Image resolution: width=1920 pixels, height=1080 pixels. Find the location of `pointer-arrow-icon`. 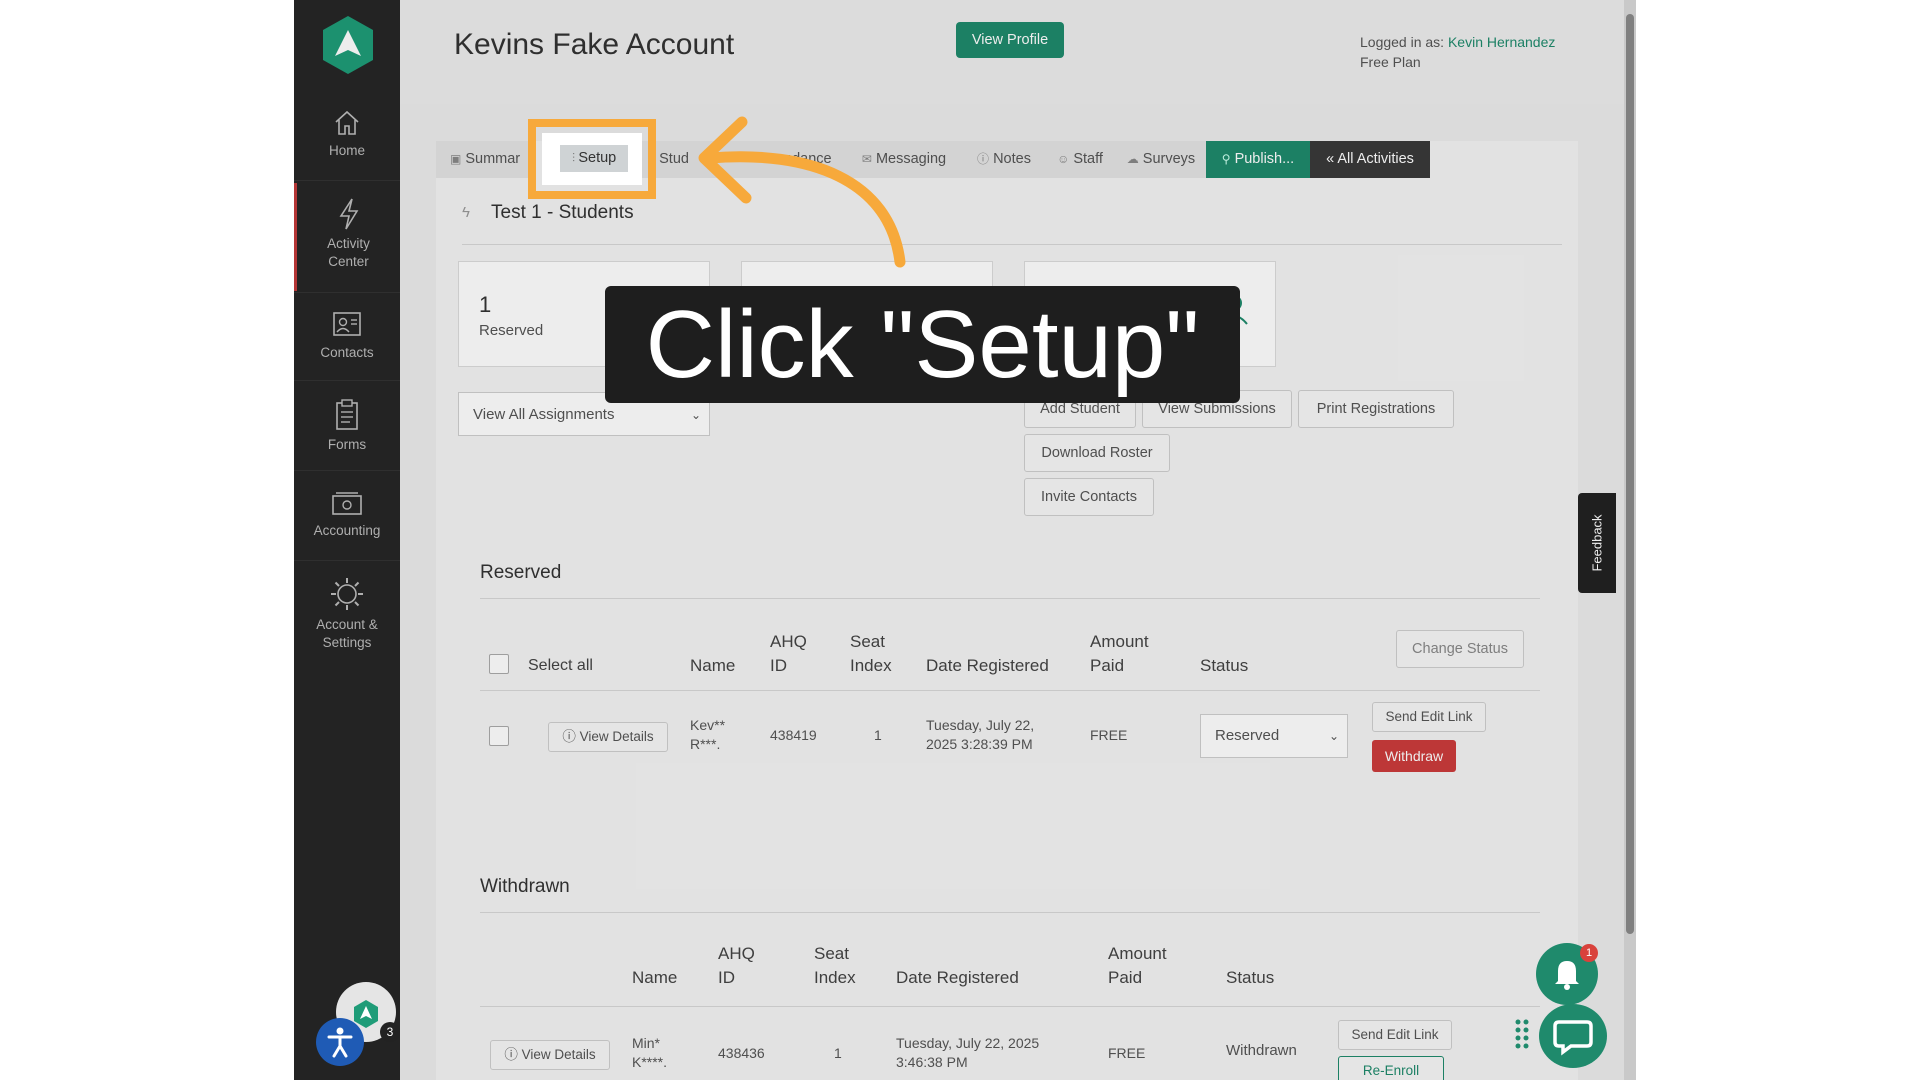

pointer-arrow-icon is located at coordinates (802, 192).